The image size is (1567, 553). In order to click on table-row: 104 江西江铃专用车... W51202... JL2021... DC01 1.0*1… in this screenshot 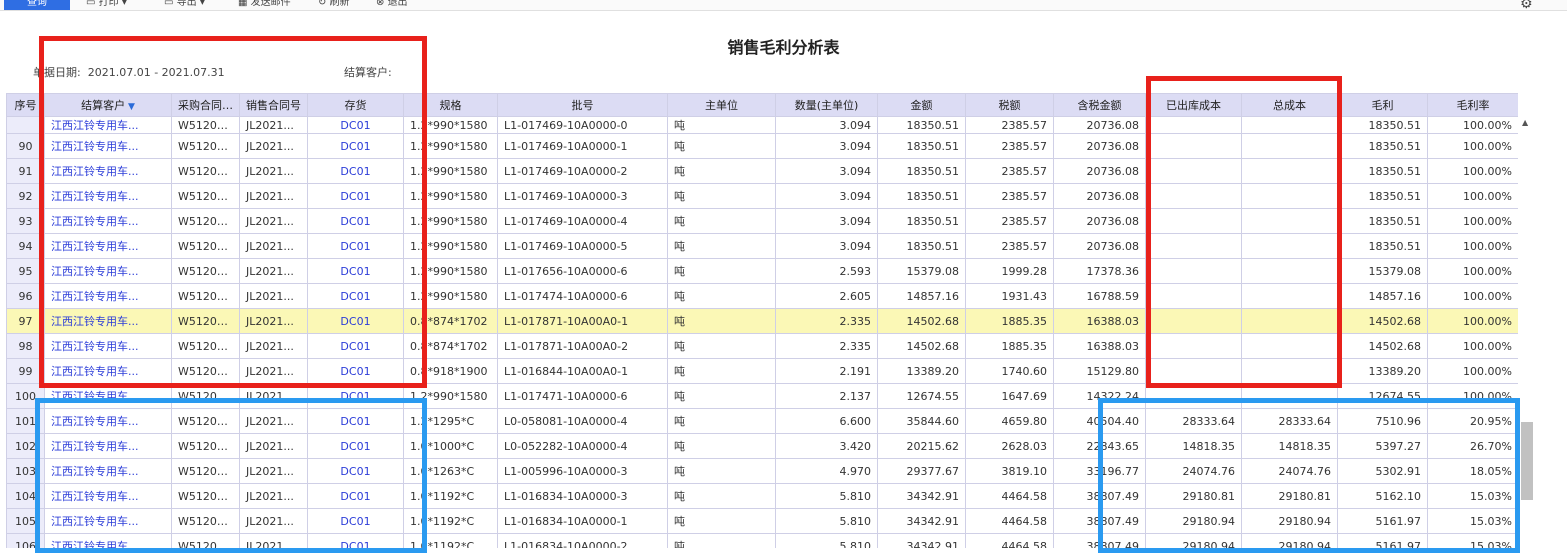, I will do `click(762, 496)`.